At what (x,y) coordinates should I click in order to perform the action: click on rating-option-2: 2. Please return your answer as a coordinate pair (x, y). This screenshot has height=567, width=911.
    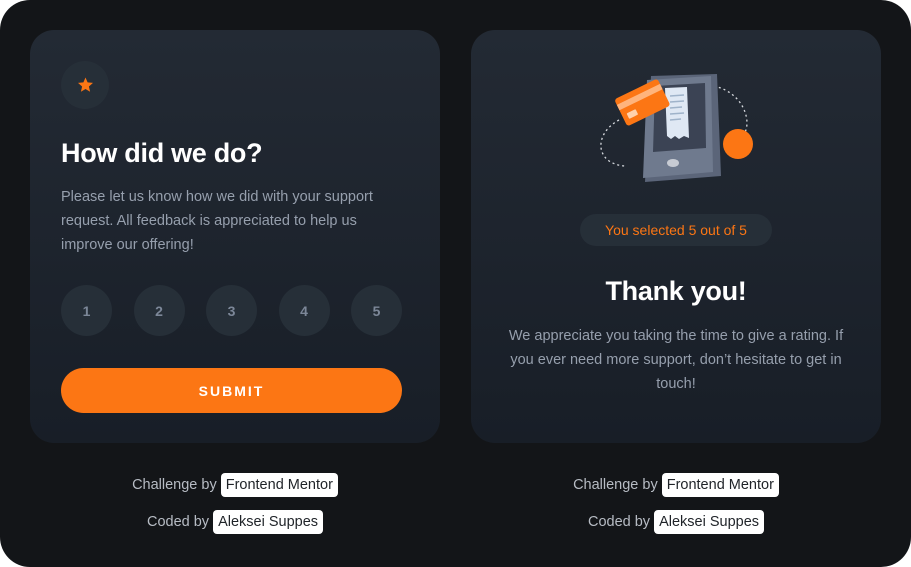
    Looking at the image, I should click on (159, 310).